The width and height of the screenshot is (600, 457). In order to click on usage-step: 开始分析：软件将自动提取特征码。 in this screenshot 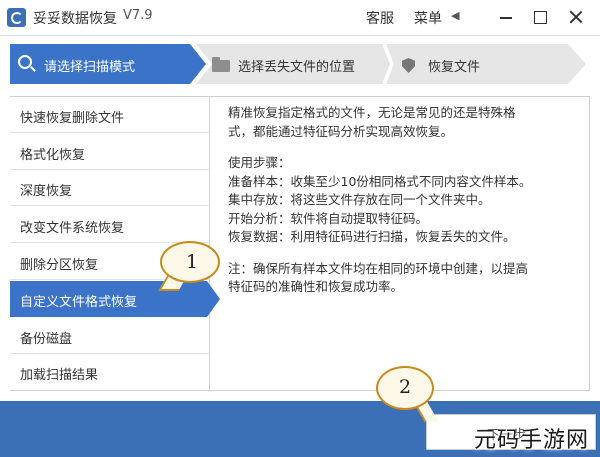, I will do `click(328, 218)`.